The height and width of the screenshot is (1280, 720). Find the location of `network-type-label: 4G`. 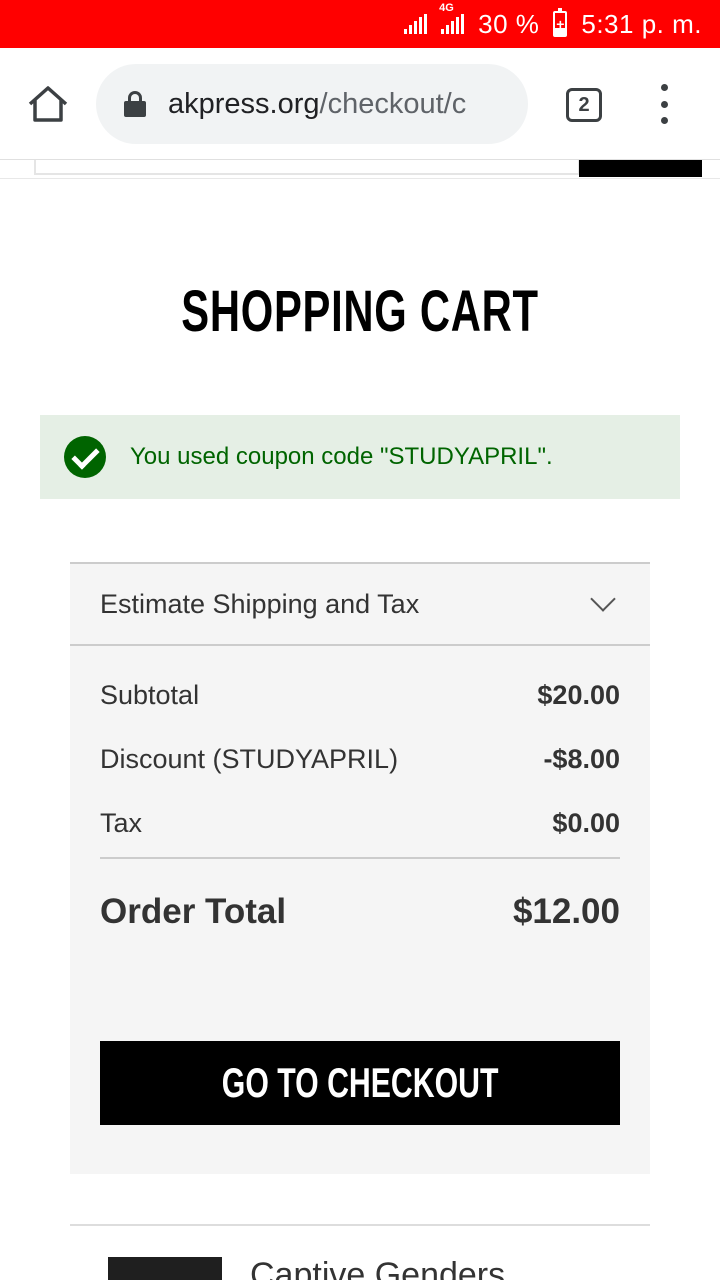

network-type-label: 4G is located at coordinates (446, 8).